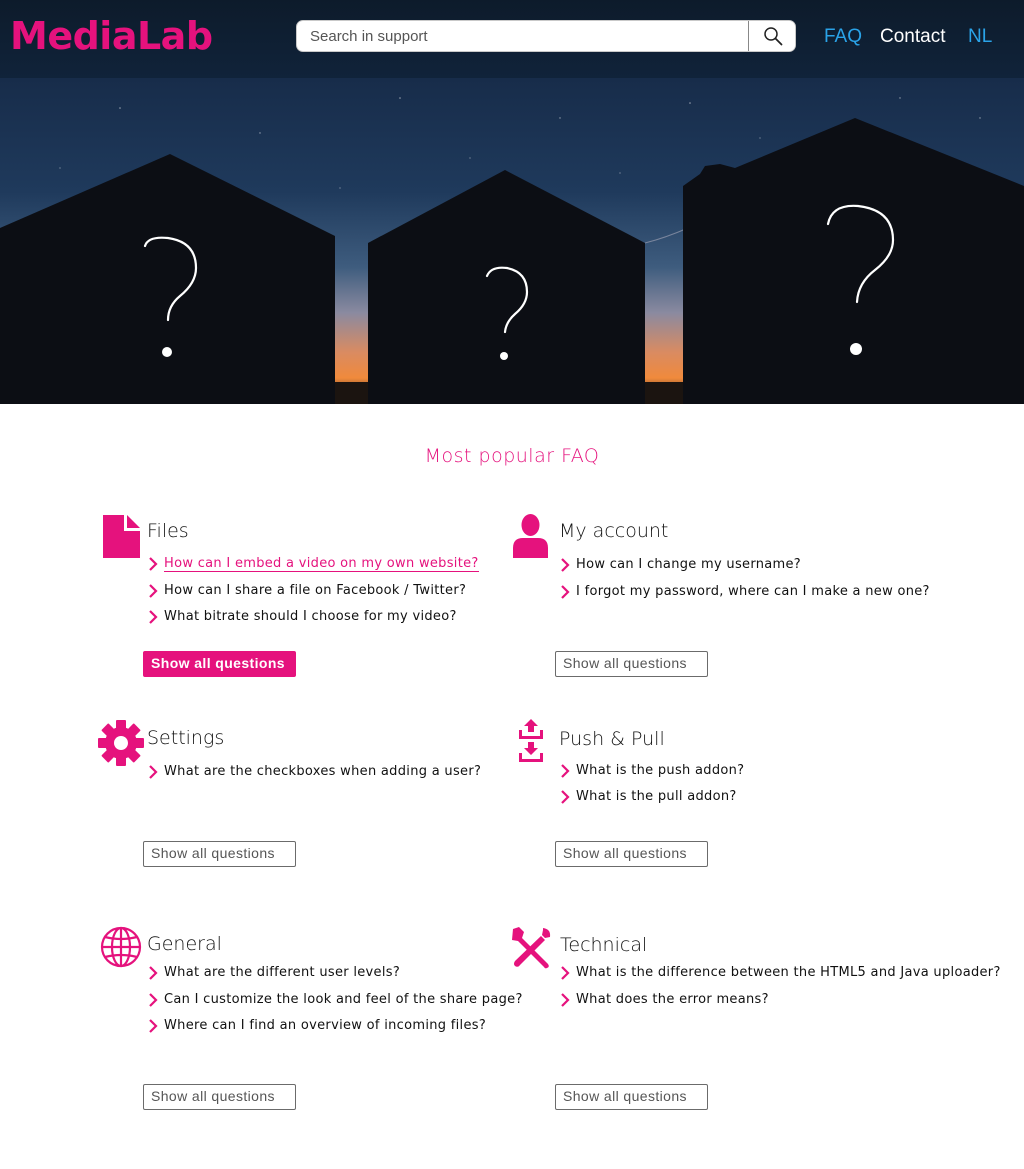 The width and height of the screenshot is (1024, 1169). Describe the element at coordinates (664, 1000) in the screenshot. I see `question-link: What does the error means?` at that location.